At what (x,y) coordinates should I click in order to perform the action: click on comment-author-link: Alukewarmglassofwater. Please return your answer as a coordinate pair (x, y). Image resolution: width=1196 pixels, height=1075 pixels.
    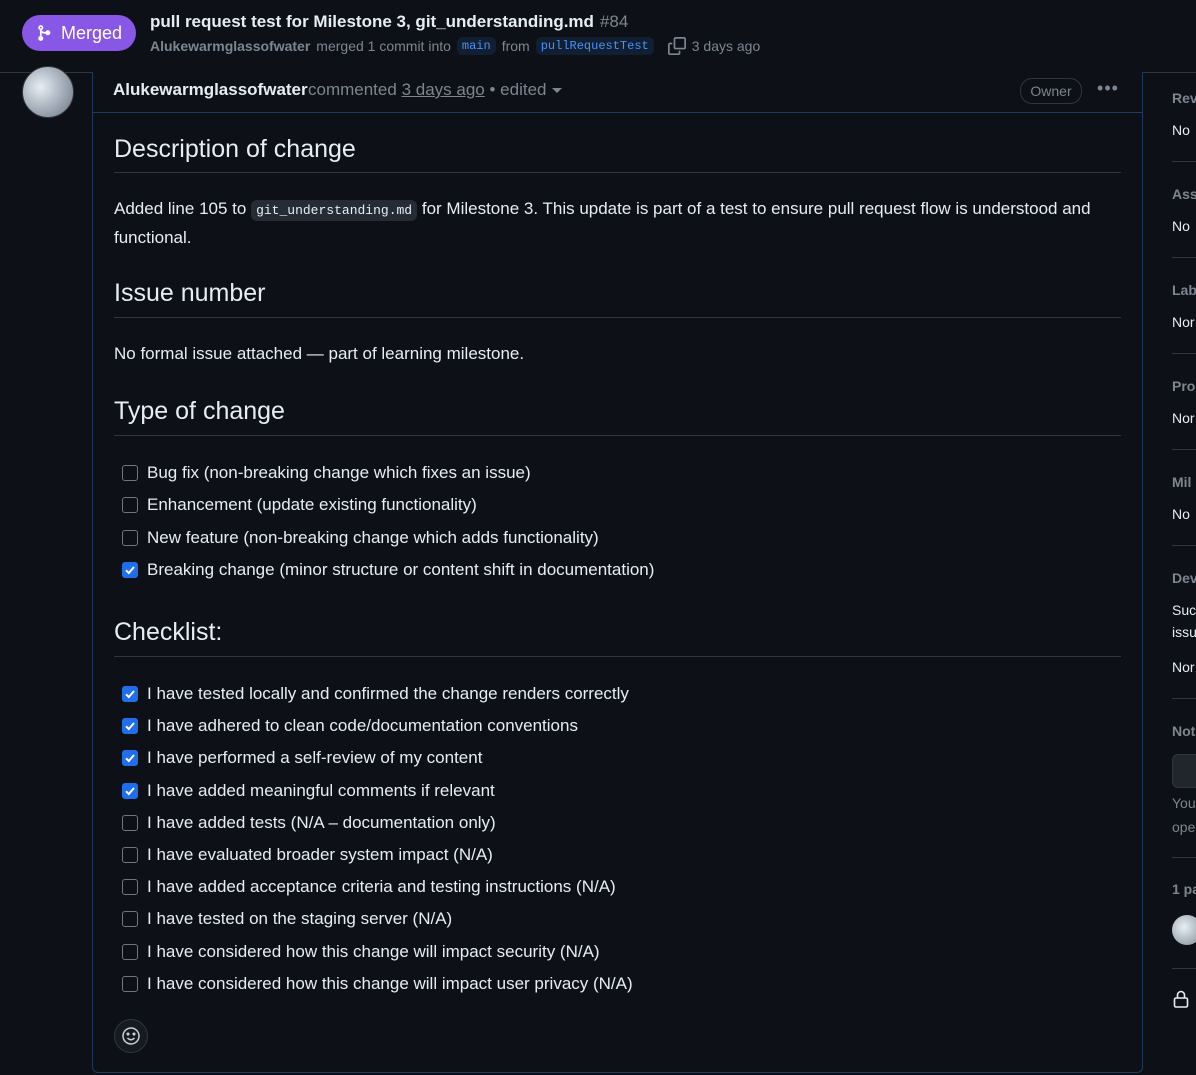
    Looking at the image, I should click on (210, 90).